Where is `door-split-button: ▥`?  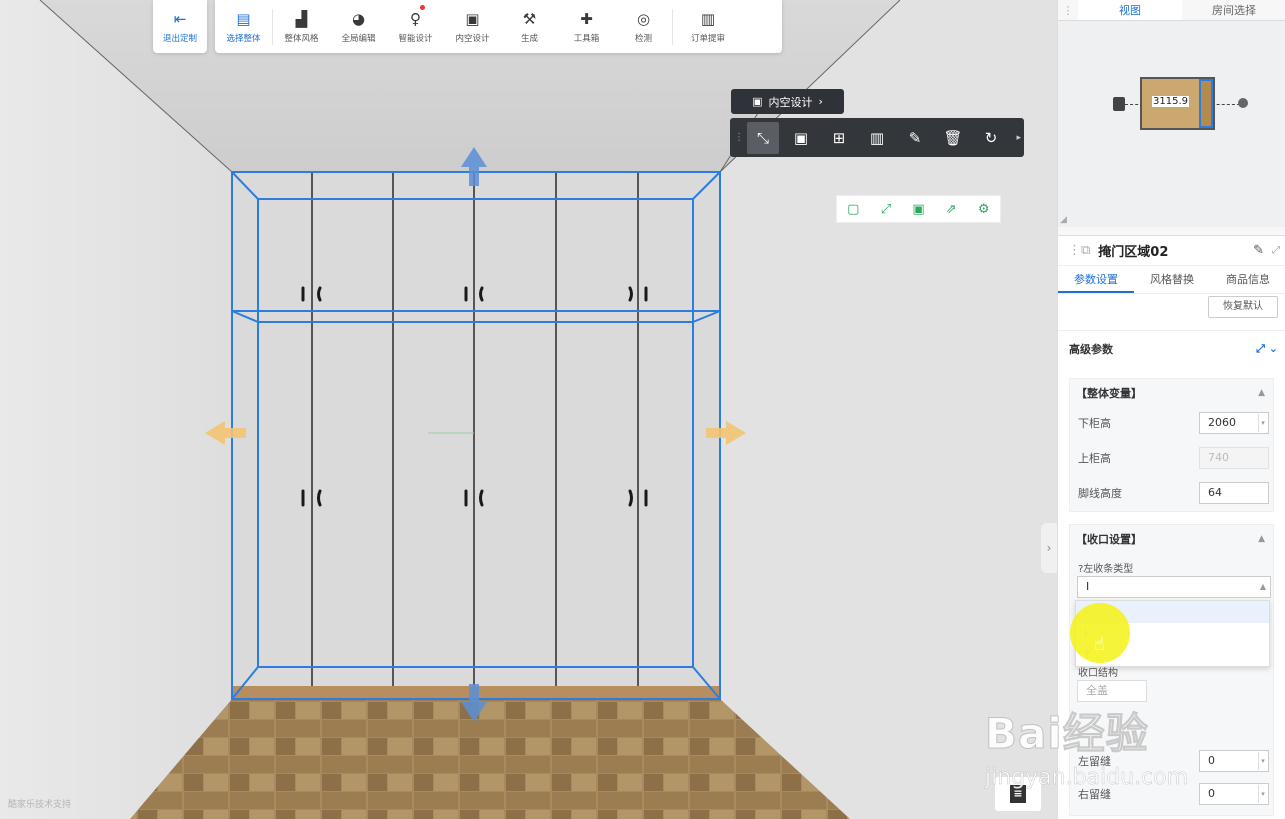
door-split-button: ▥ is located at coordinates (877, 137).